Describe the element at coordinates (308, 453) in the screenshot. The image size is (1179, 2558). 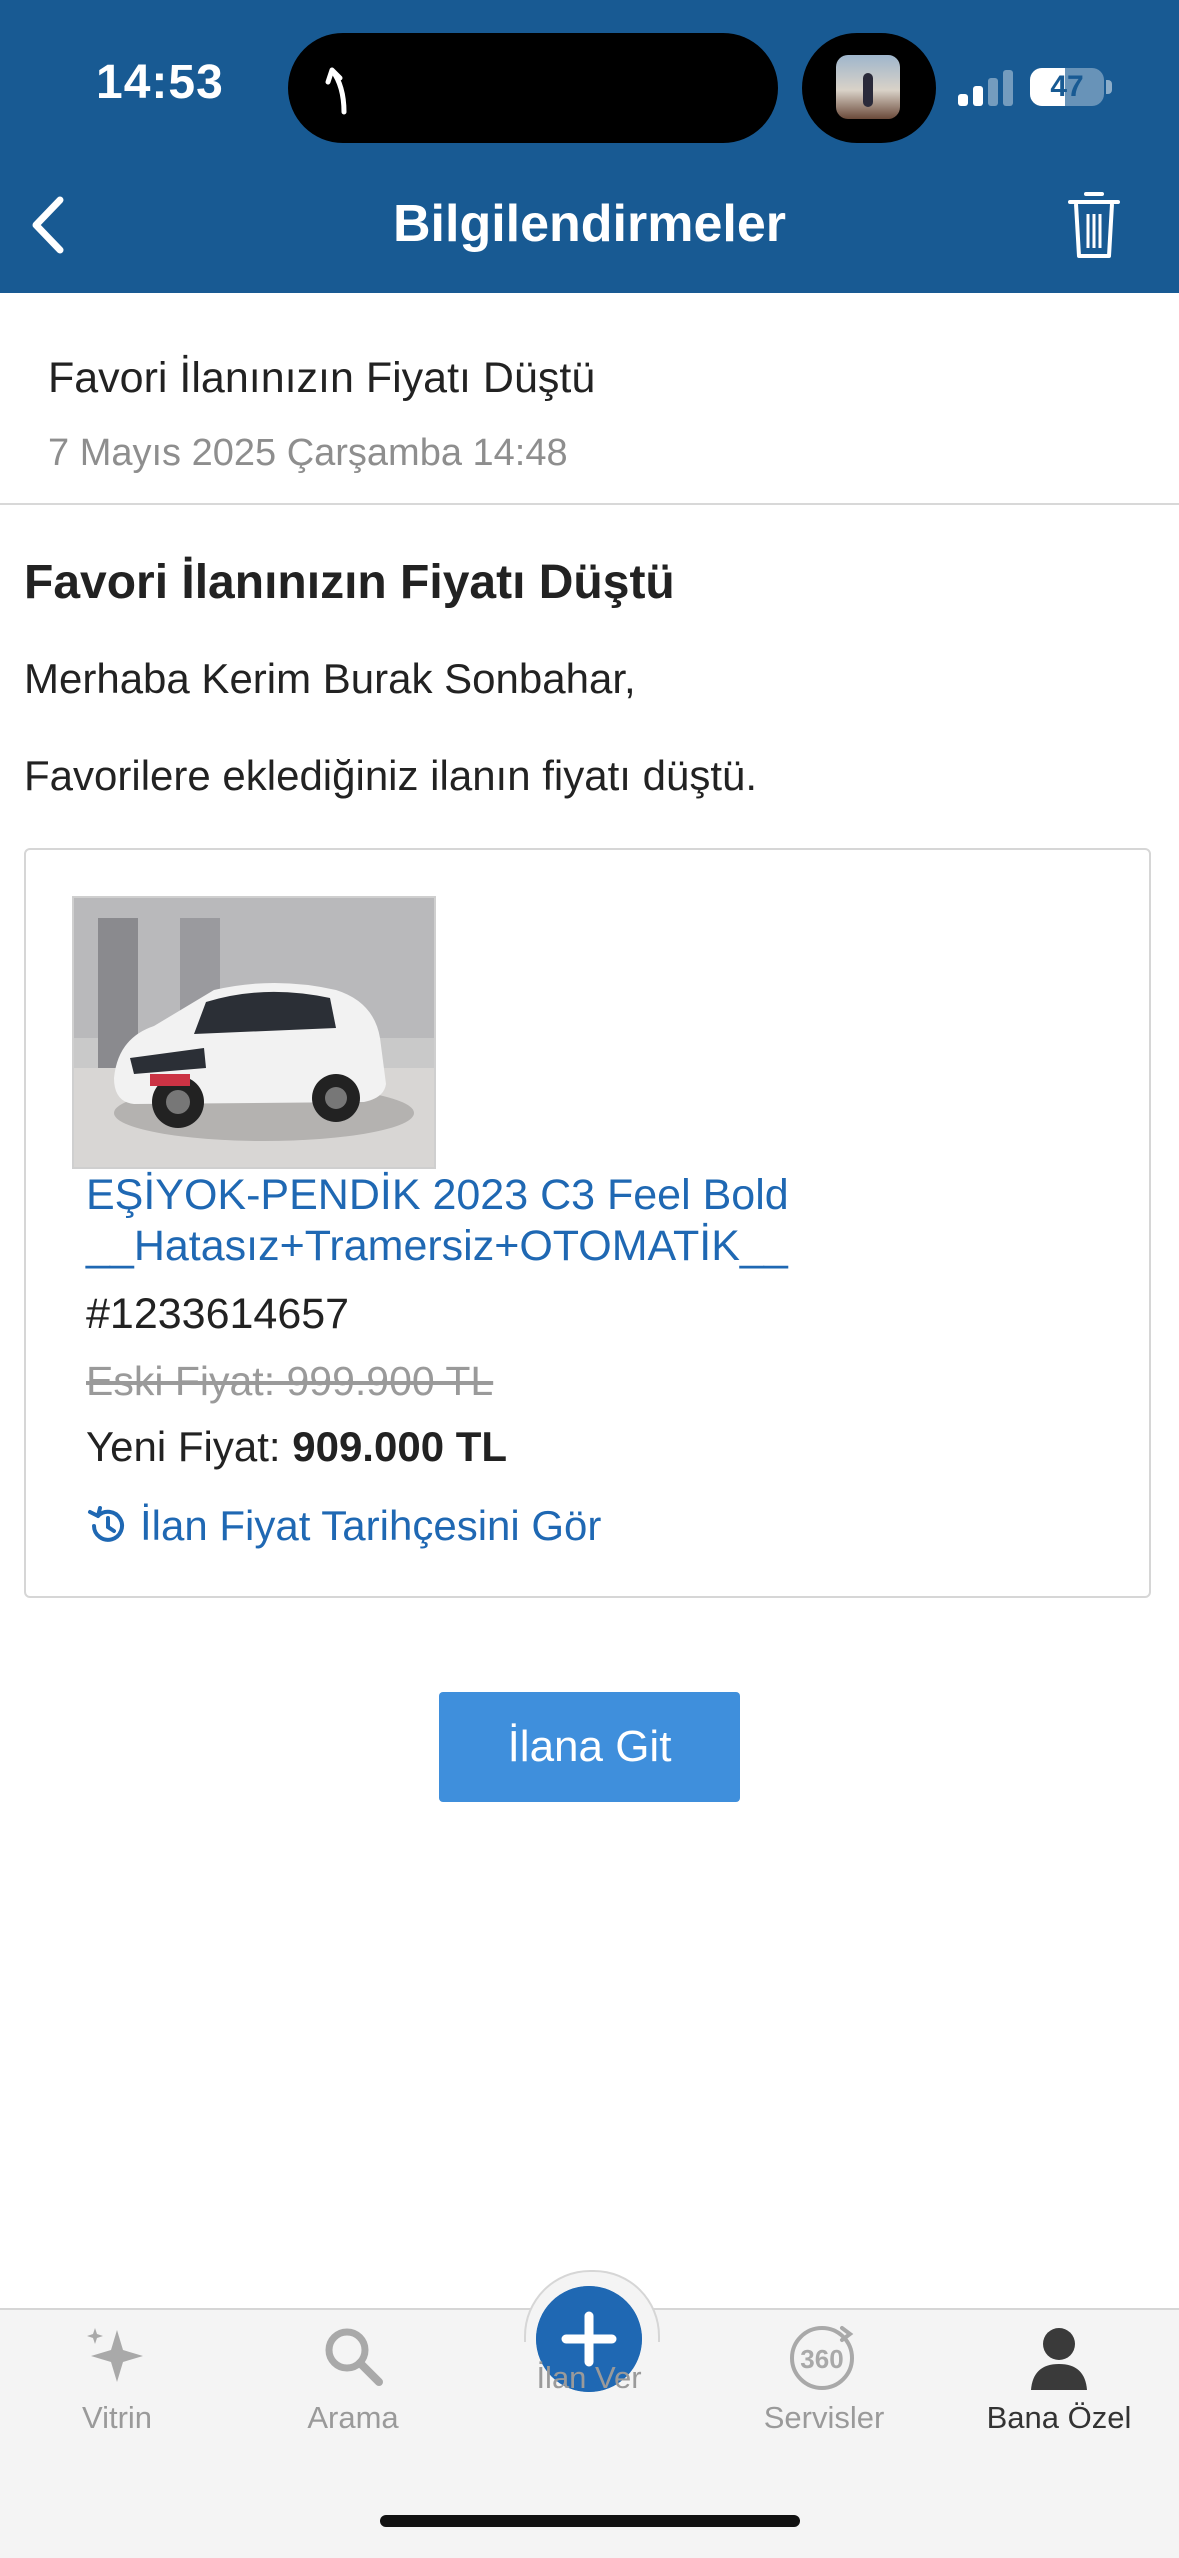
I see `notification-date: 7 Mayıs 2025 Çarşamba 14:48` at that location.